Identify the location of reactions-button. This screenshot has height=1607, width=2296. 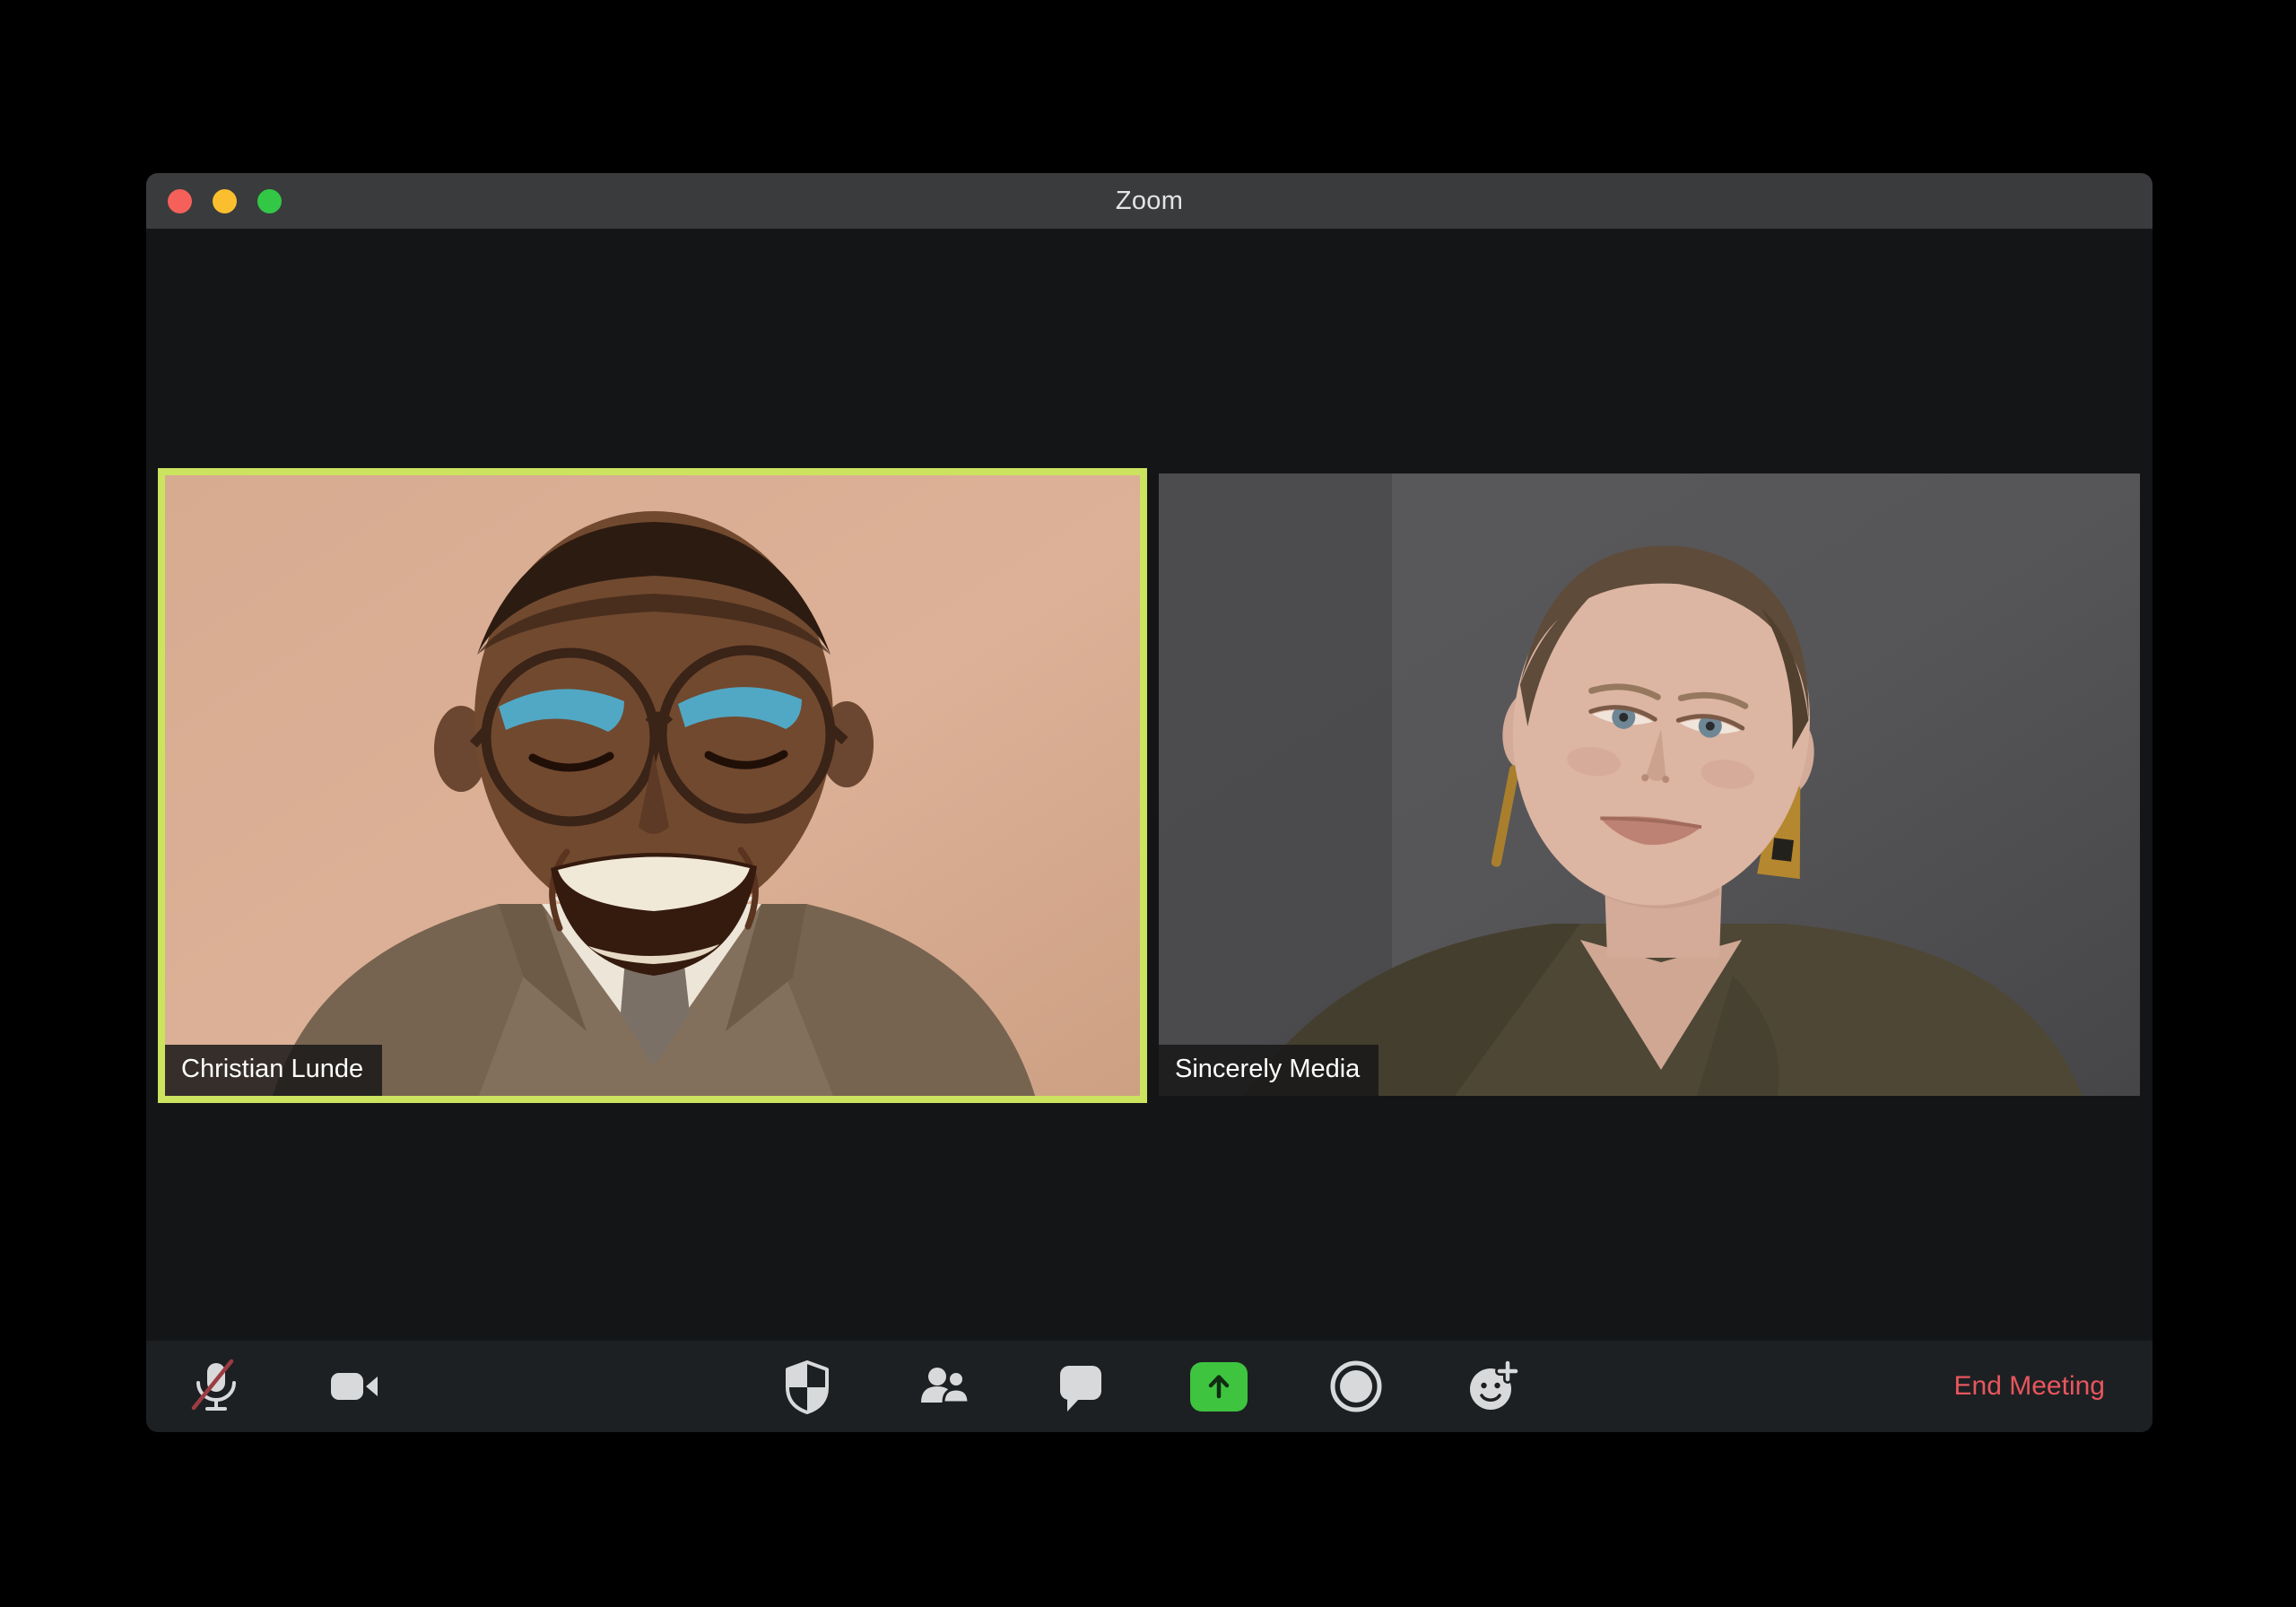
(1493, 1387).